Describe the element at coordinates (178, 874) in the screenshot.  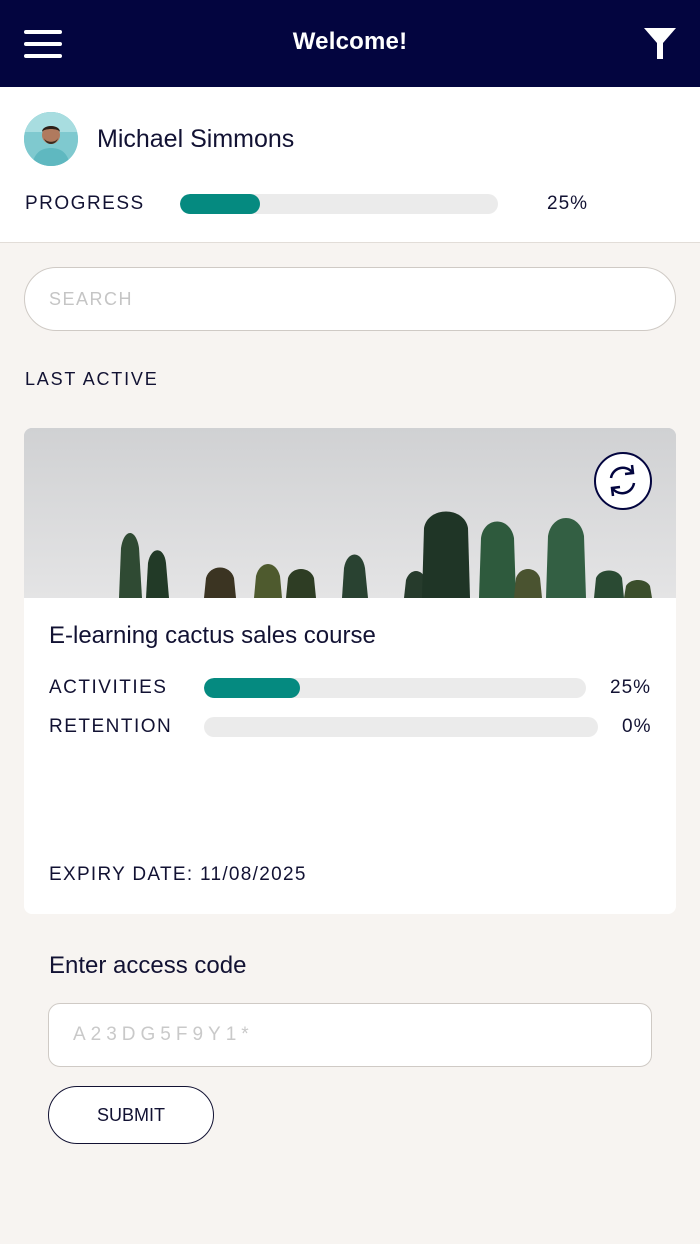
I see `expiry-date: EXPIRY DATE: 11/08/2025` at that location.